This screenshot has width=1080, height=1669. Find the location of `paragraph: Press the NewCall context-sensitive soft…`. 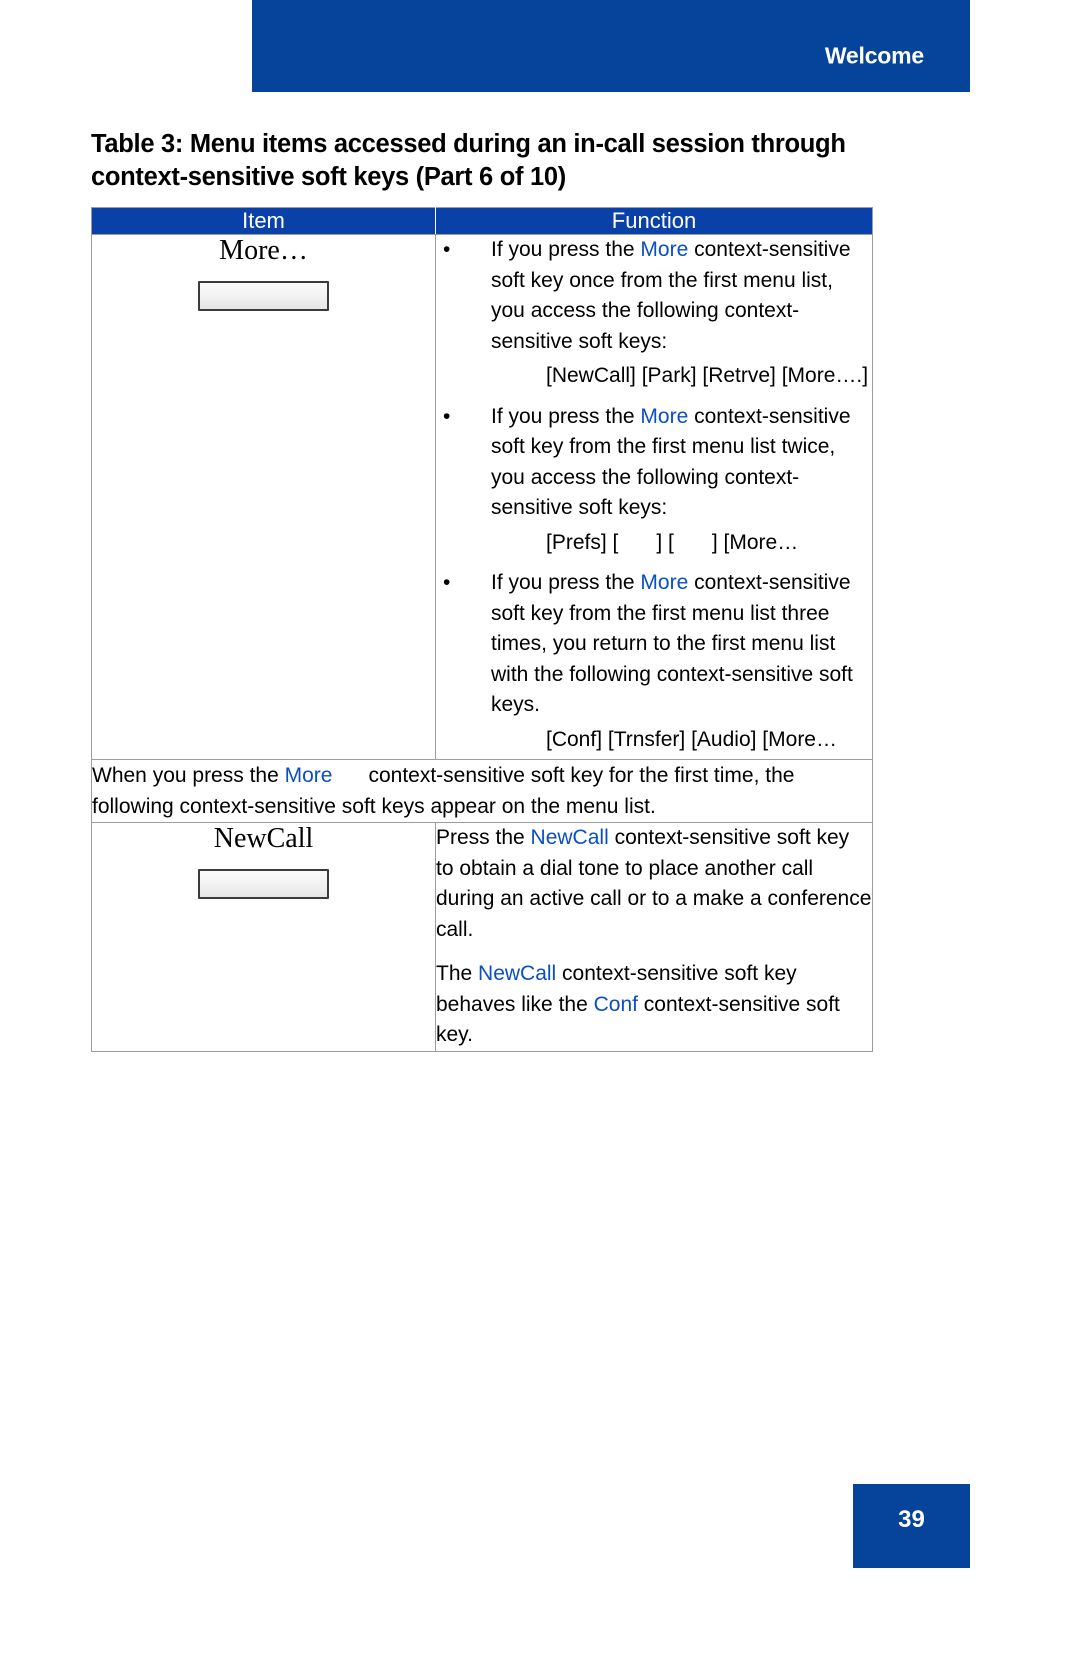

paragraph: Press the NewCall context-sensitive soft… is located at coordinates (654, 884).